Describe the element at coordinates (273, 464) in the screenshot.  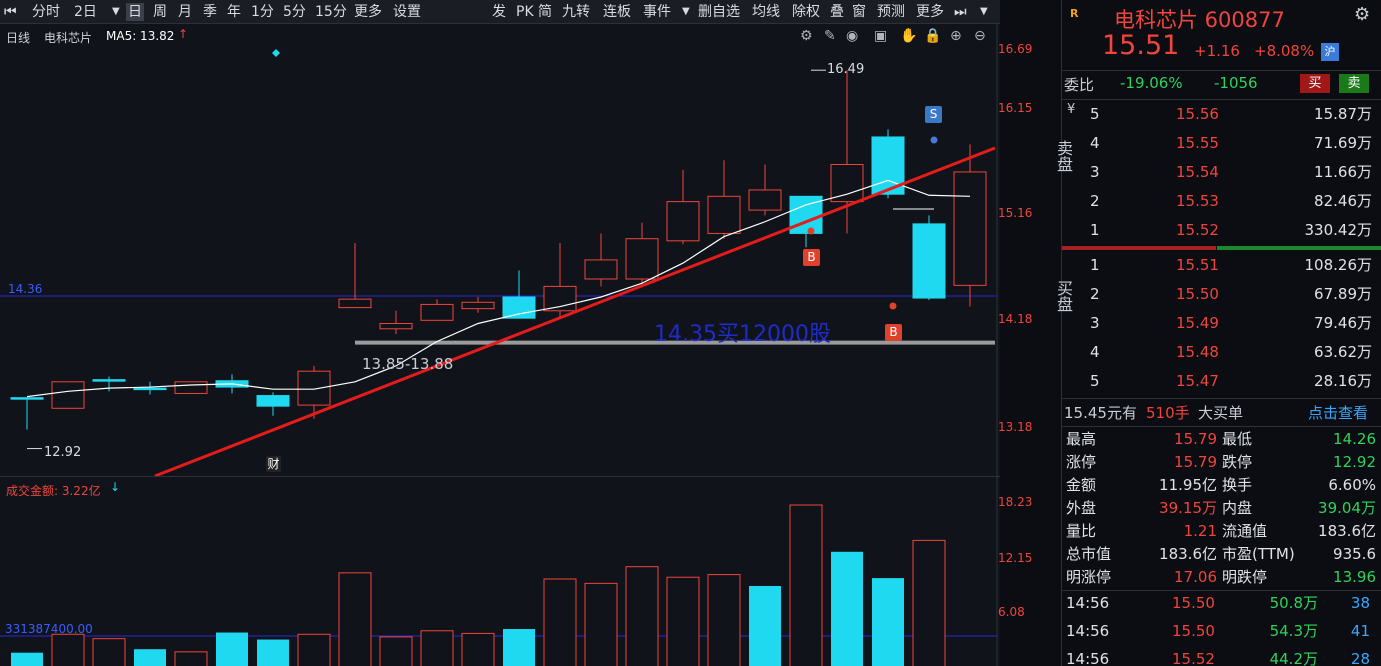
I see `financial-report-badge: 财` at that location.